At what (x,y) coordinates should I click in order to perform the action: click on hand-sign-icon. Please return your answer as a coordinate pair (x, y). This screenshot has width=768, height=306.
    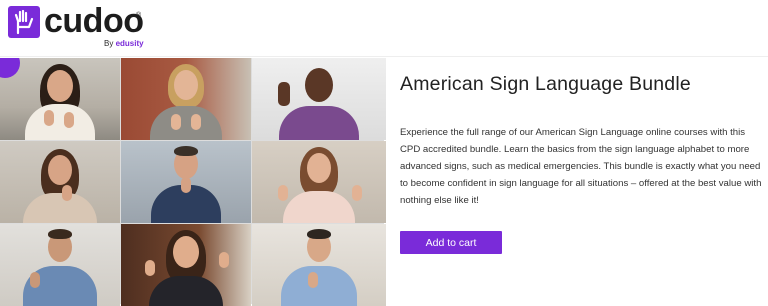
    Looking at the image, I should click on (24, 22).